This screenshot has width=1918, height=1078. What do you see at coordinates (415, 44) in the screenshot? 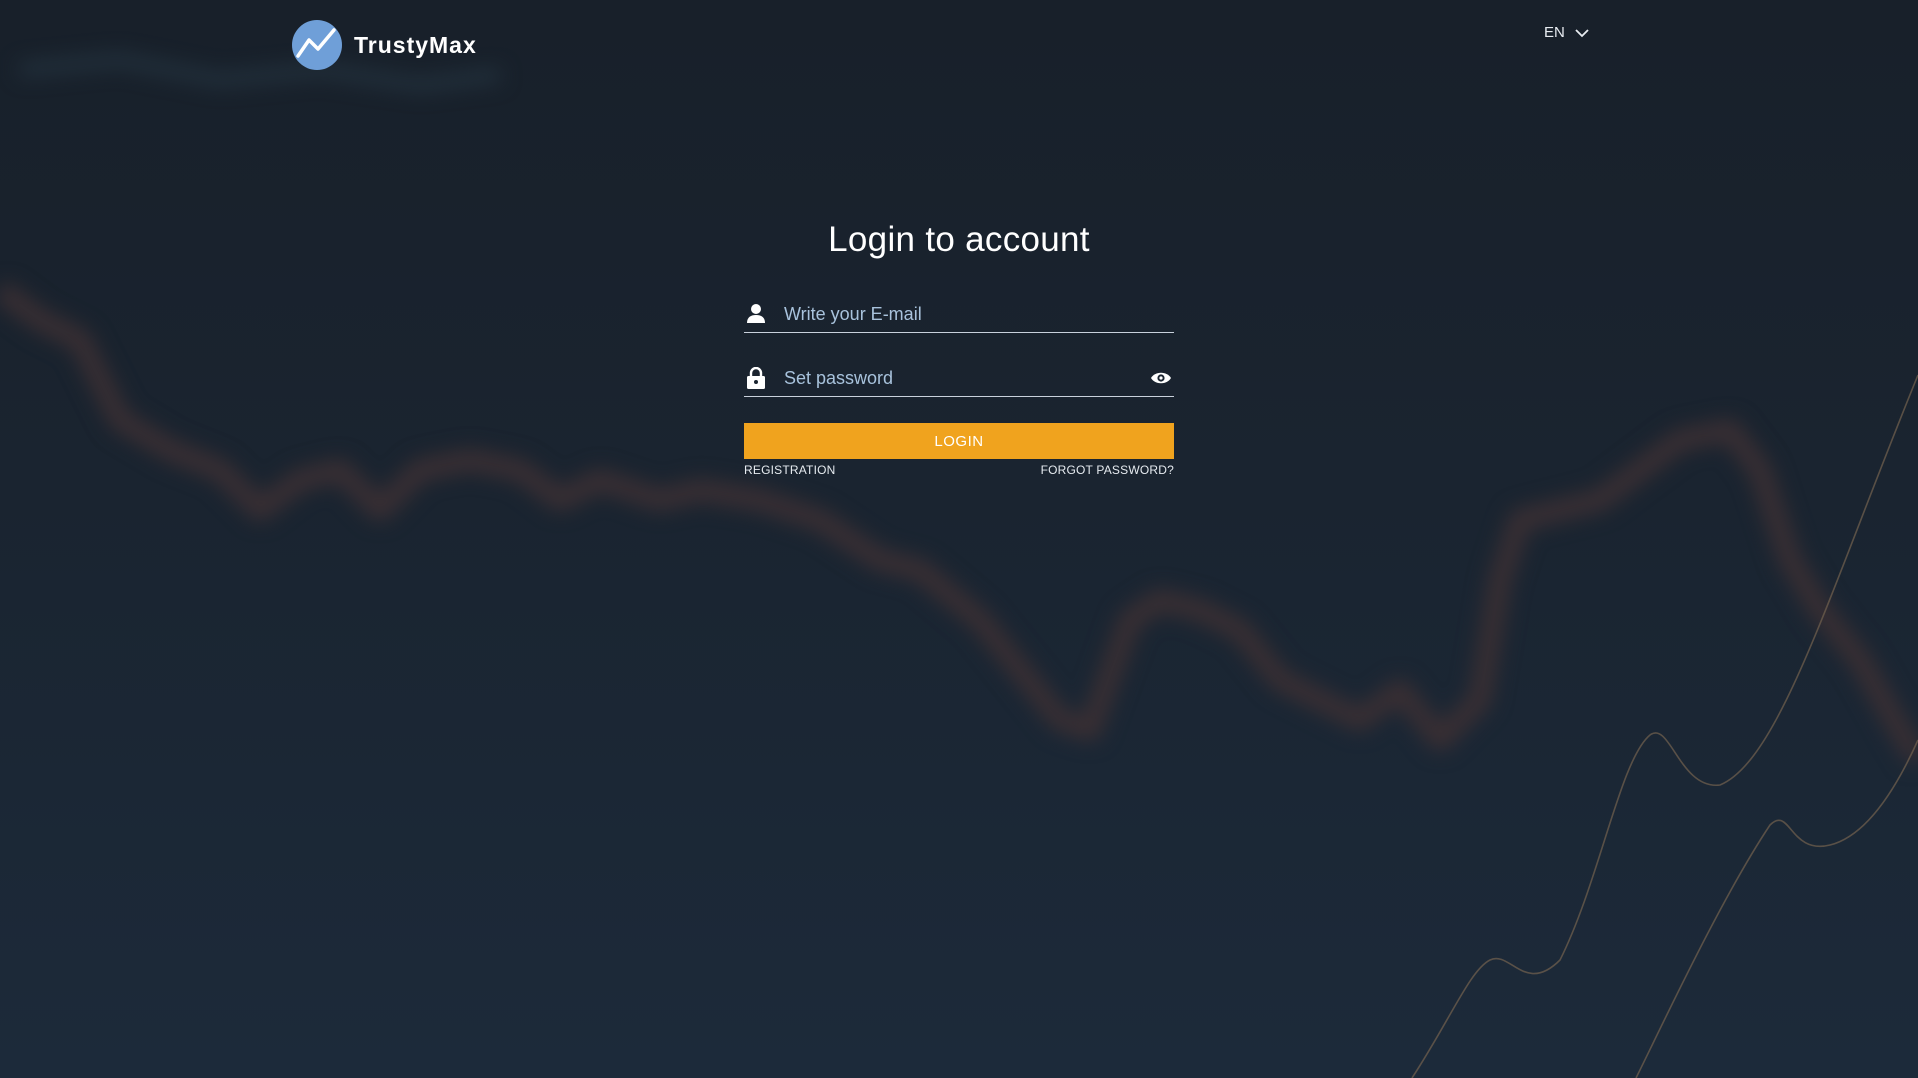
I see `brand-name: TrustyMax` at bounding box center [415, 44].